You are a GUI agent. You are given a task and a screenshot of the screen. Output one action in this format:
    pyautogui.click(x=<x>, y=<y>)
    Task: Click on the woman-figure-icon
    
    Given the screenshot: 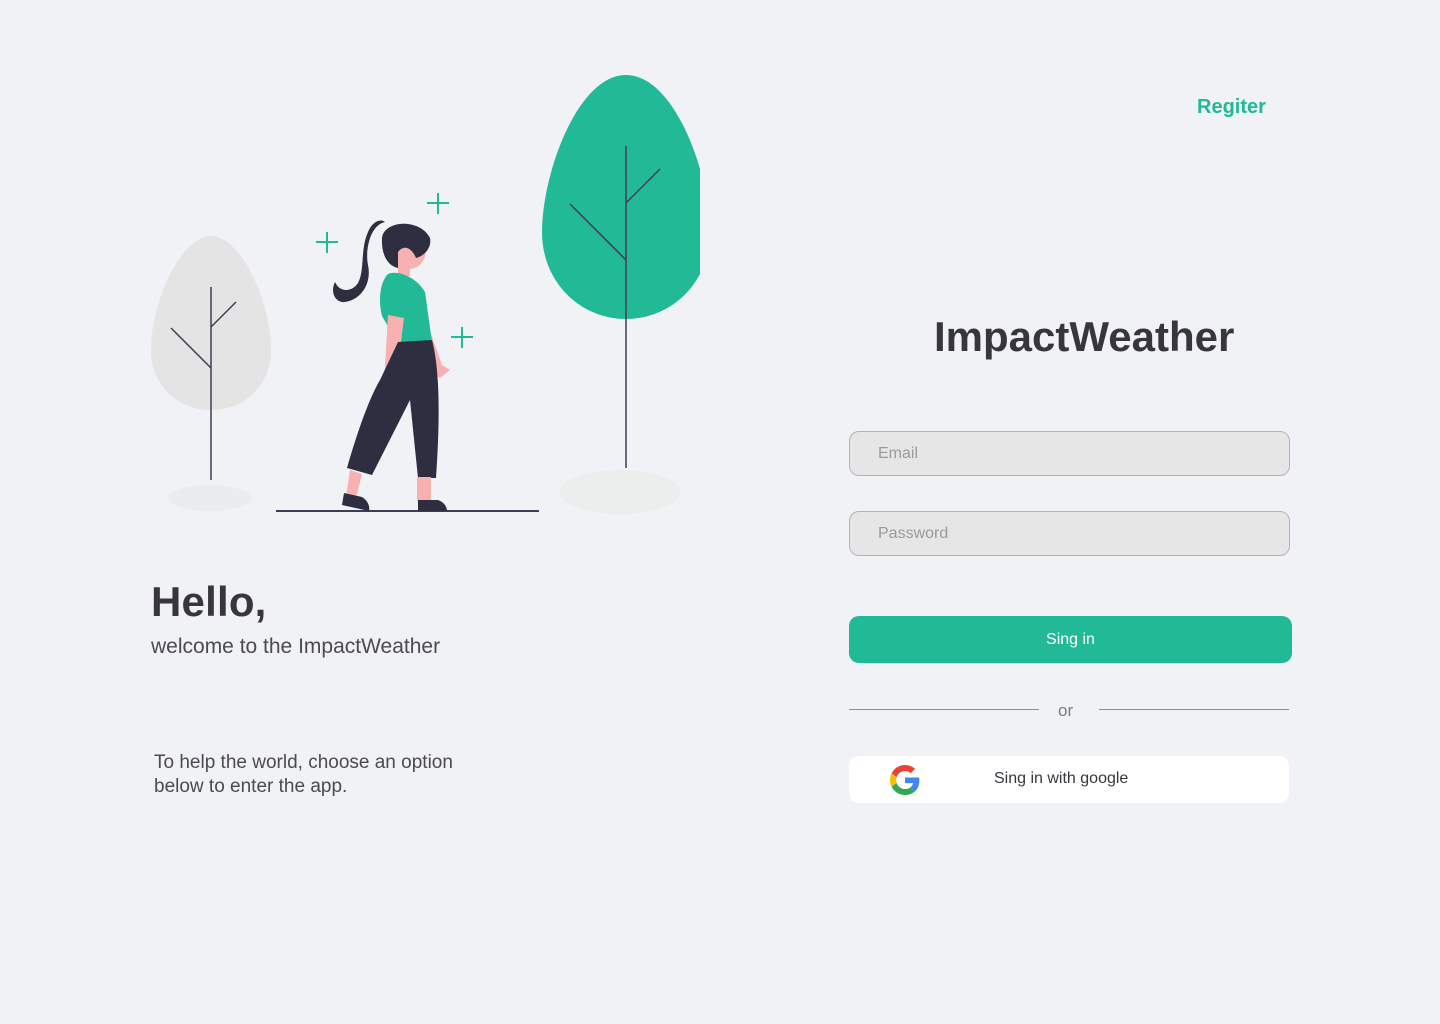 What is the action you would take?
    pyautogui.click(x=391, y=365)
    